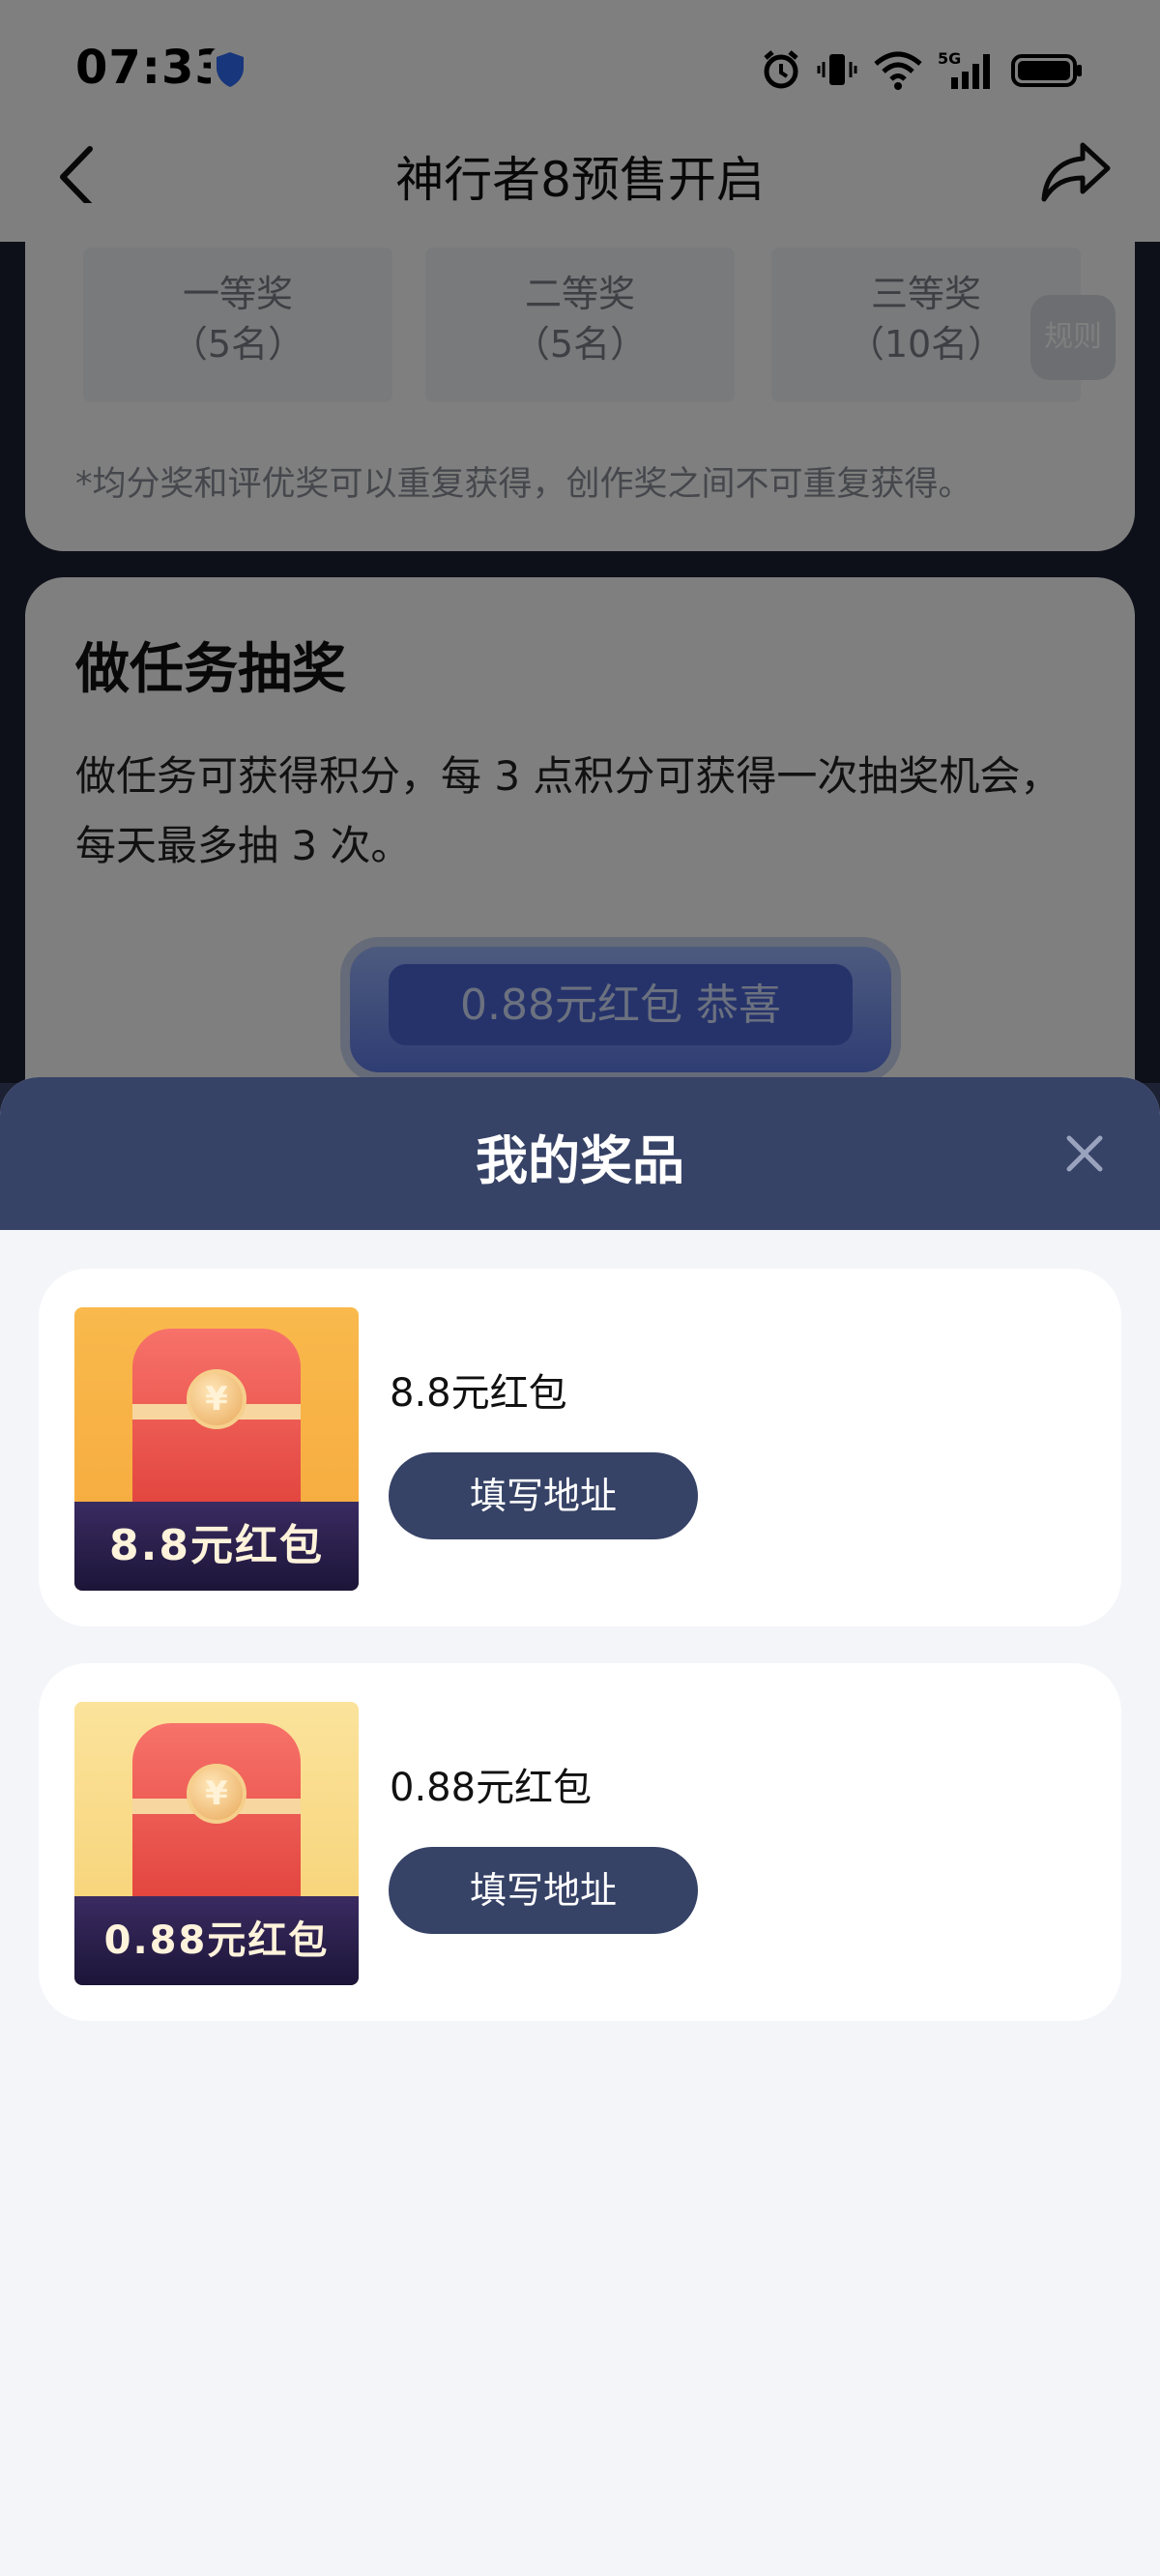  What do you see at coordinates (217, 1546) in the screenshot?
I see `prize-image-label: 8.8元红包` at bounding box center [217, 1546].